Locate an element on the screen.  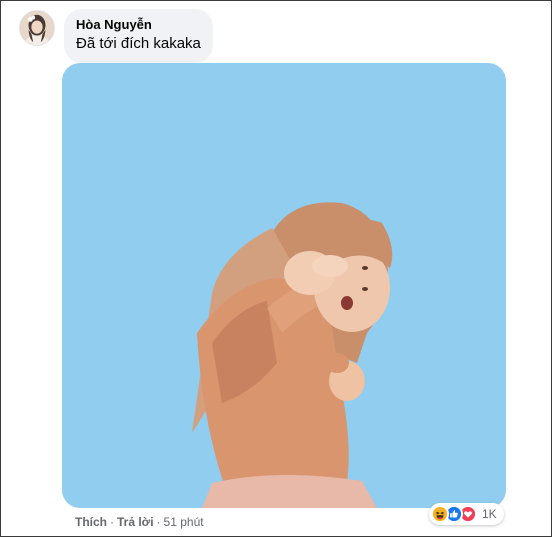
avatar is located at coordinates (37, 28).